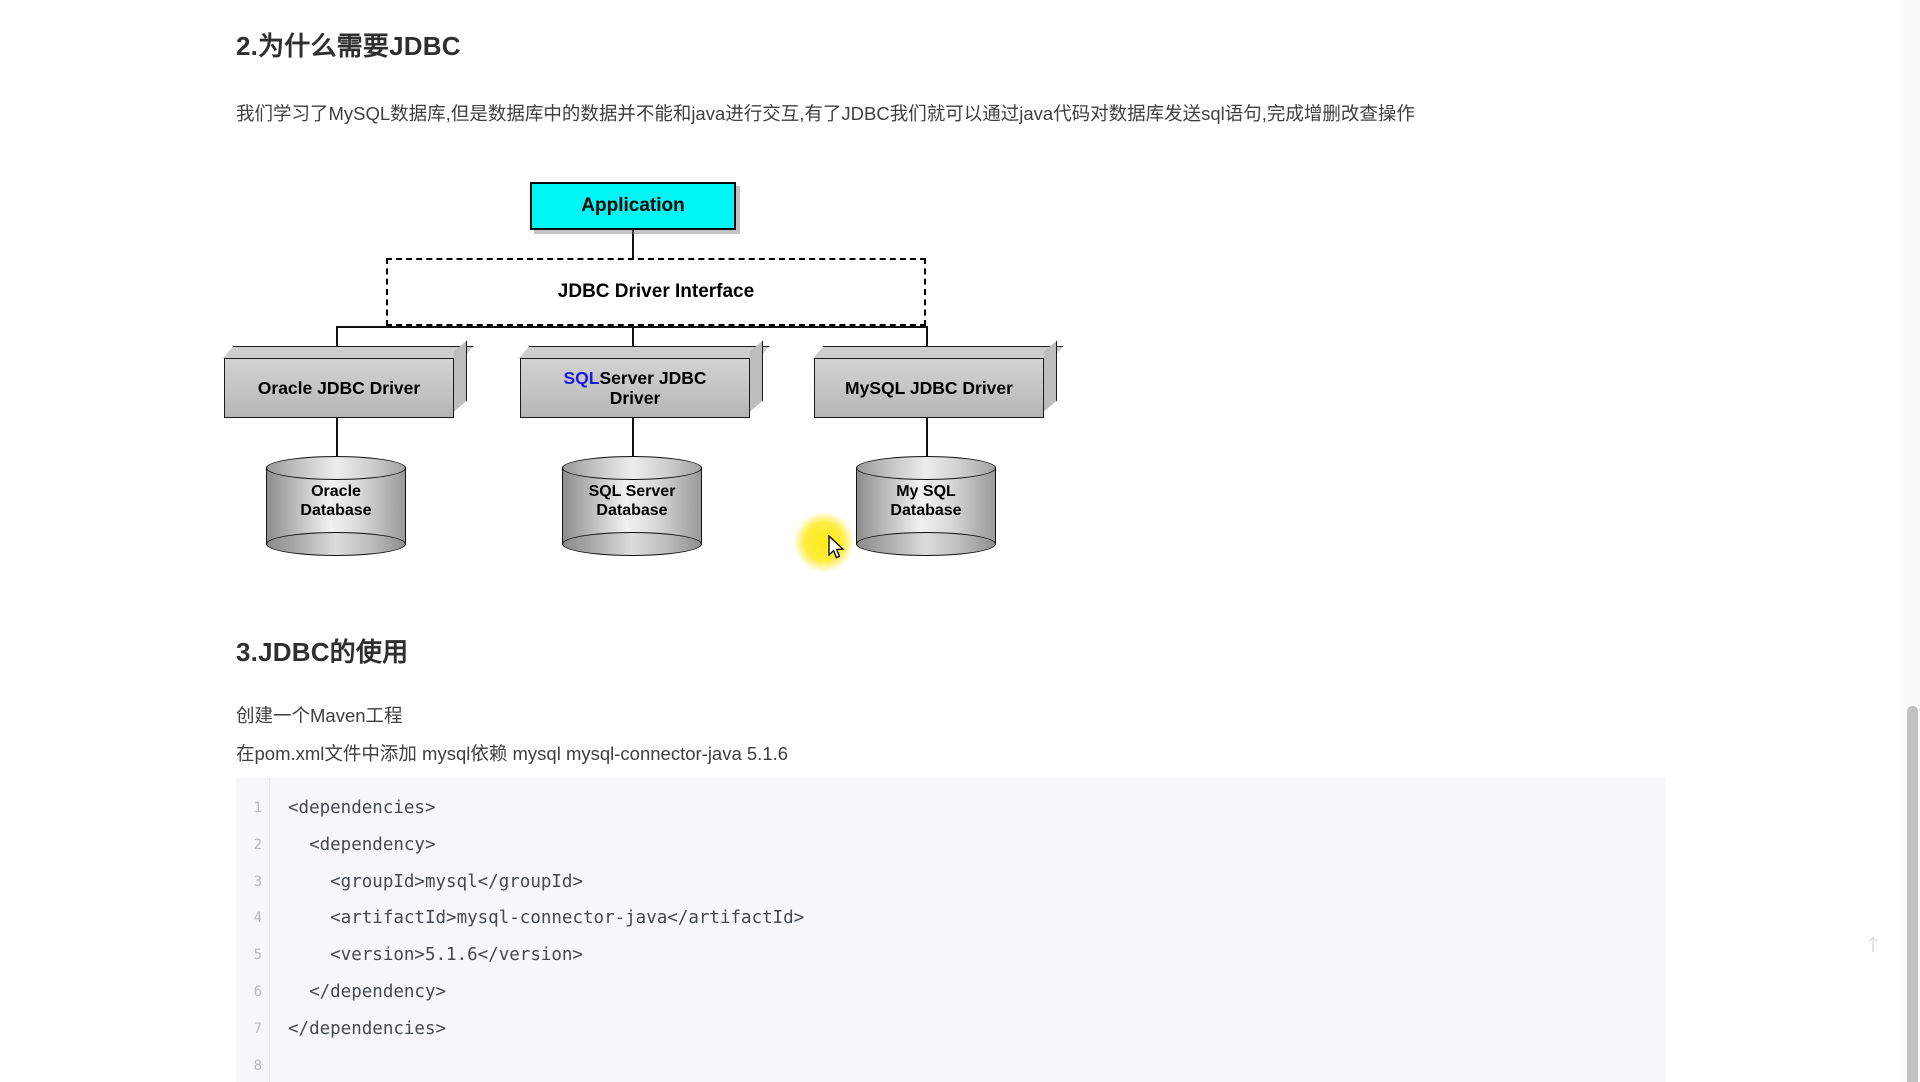 The height and width of the screenshot is (1082, 1920). Describe the element at coordinates (257, 955) in the screenshot. I see `code-line-number: 5` at that location.